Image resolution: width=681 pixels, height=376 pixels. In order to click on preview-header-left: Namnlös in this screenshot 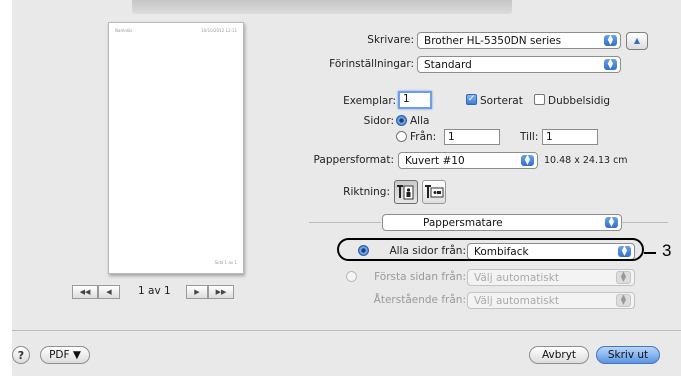, I will do `click(124, 30)`.